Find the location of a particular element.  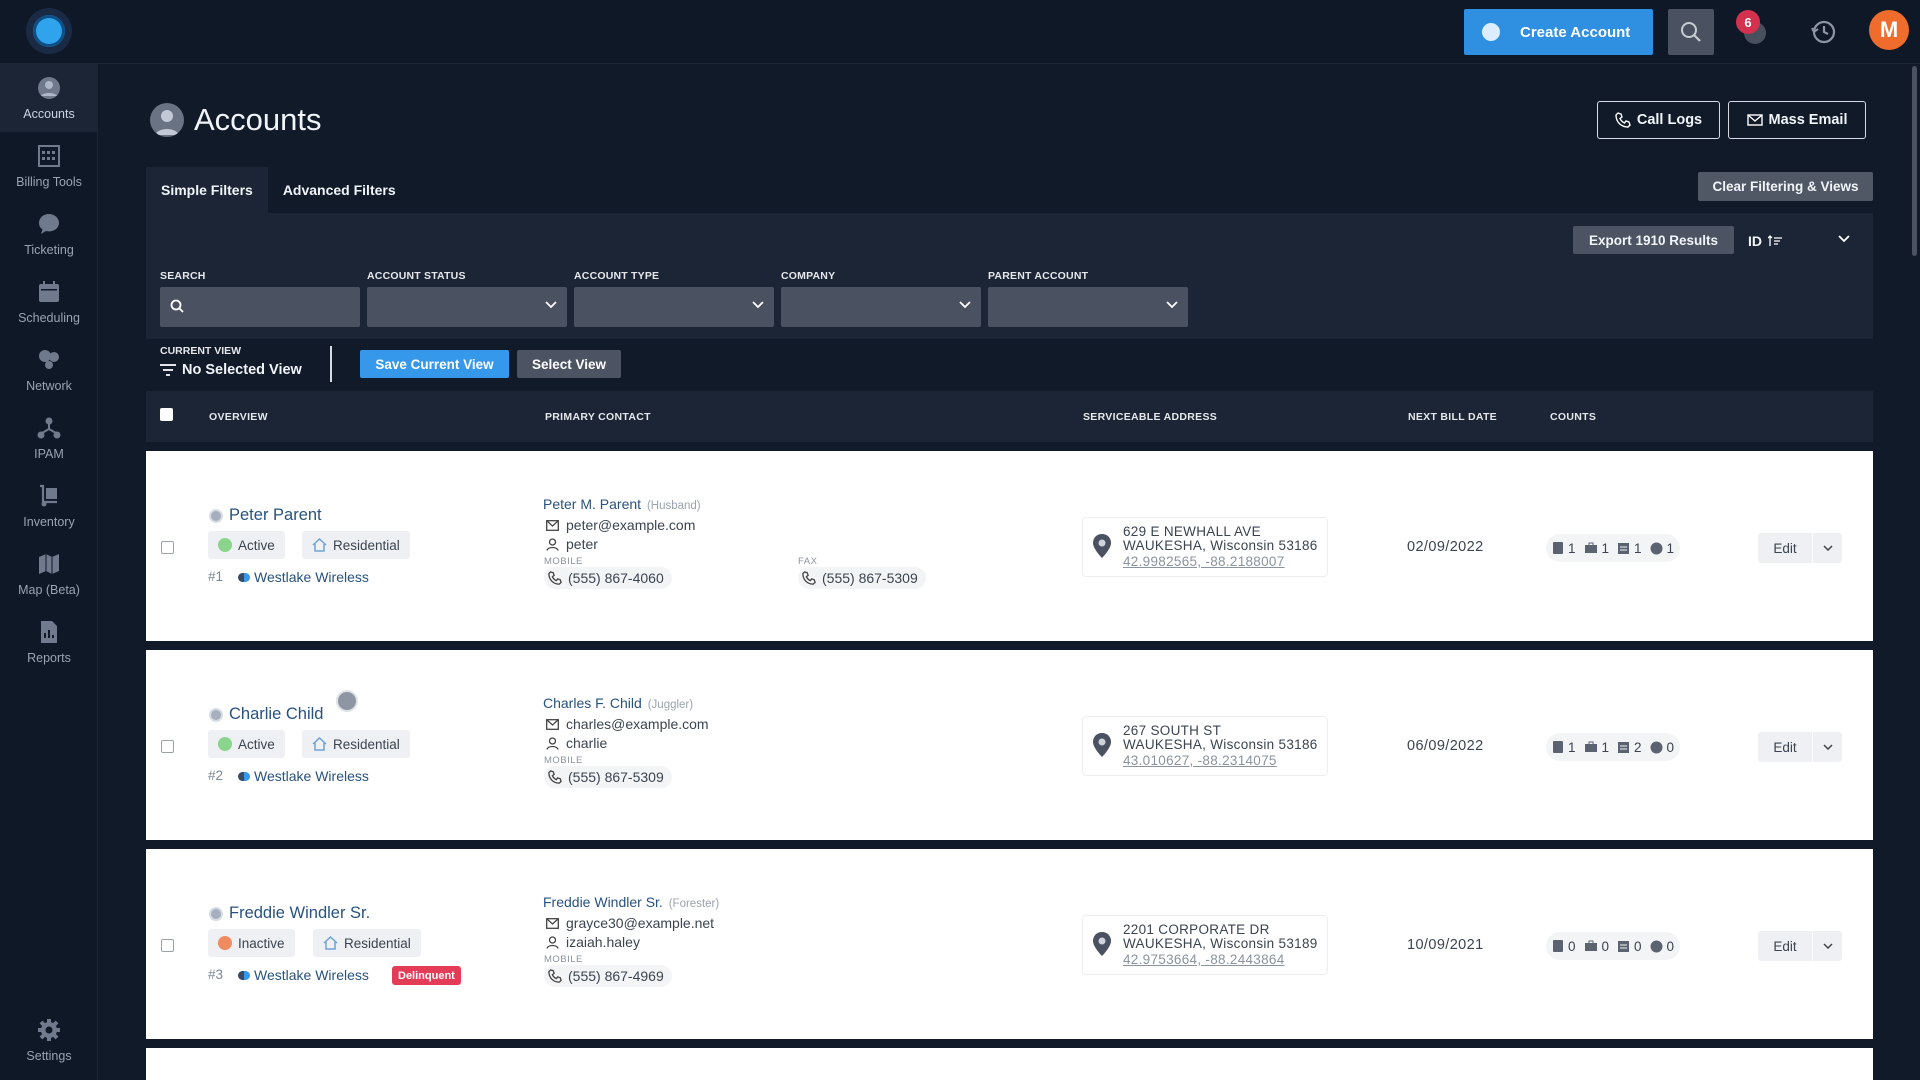

tab-simple-filters: Simple Filters is located at coordinates (207, 190).